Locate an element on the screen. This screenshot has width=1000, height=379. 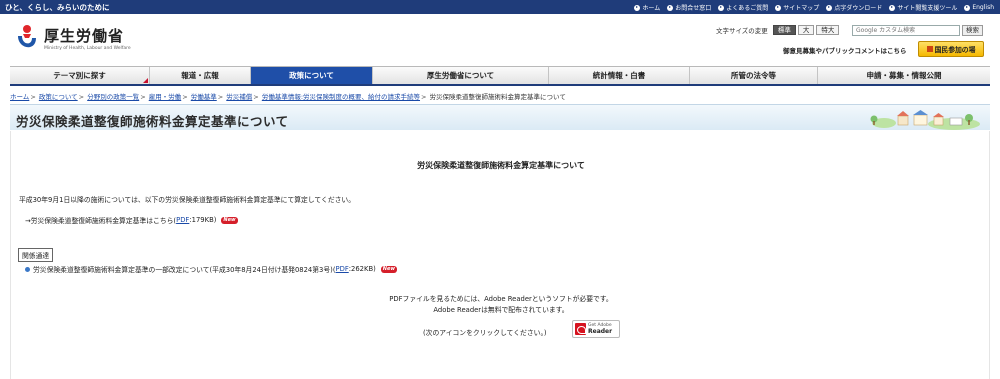
breadcrumb-link: 政策について is located at coordinates (58, 97).